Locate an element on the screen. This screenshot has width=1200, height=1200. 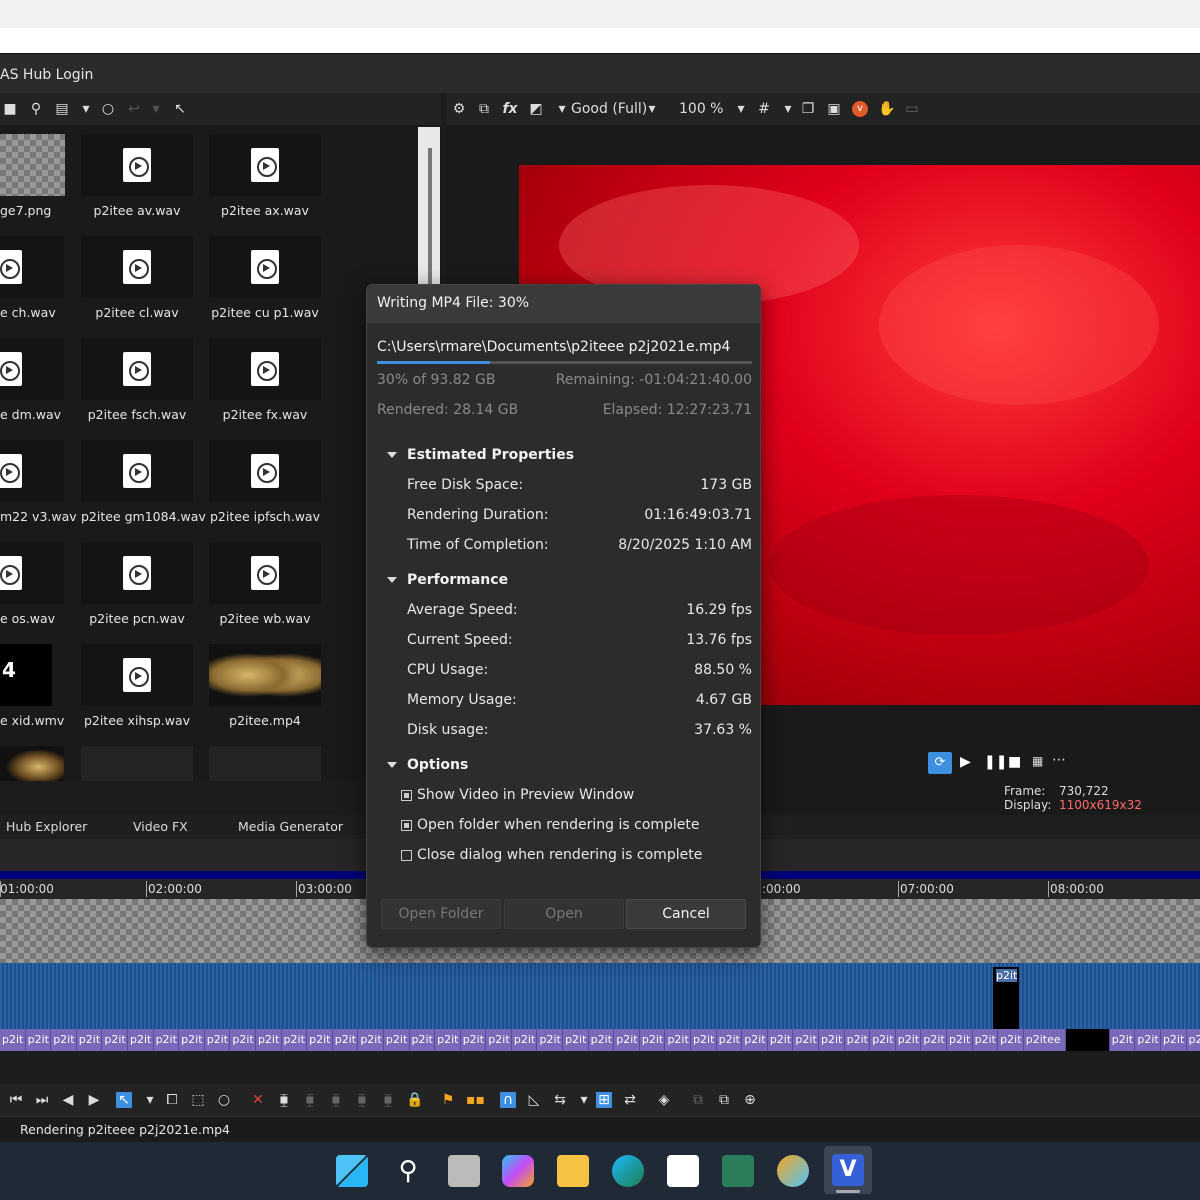
vegas-icon: v is located at coordinates (860, 109).